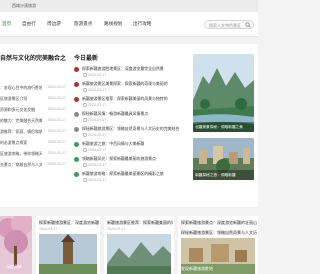 This screenshot has height=274, width=320. Describe the element at coordinates (135, 159) in the screenshot. I see `news-title: 领略新疆风光：探索新疆最美丽的旅游景点` at that location.